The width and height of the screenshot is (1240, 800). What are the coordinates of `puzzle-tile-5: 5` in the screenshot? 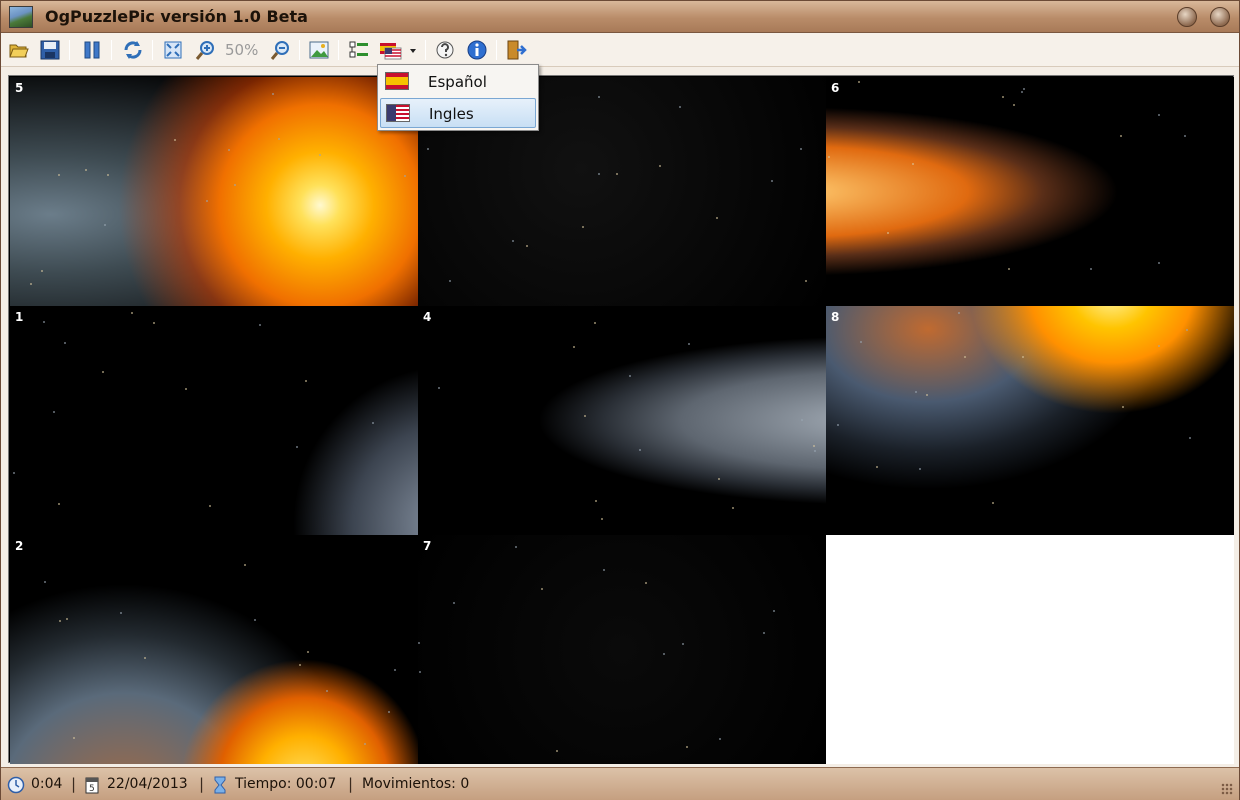 It's located at (214, 191).